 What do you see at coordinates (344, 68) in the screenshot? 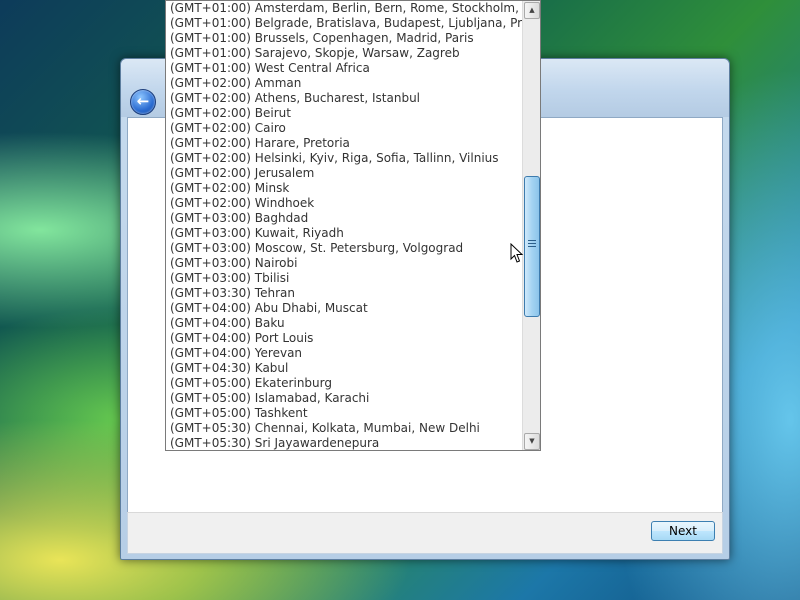
I see `timezone-option: (GMT+01:00) West Central Africa` at bounding box center [344, 68].